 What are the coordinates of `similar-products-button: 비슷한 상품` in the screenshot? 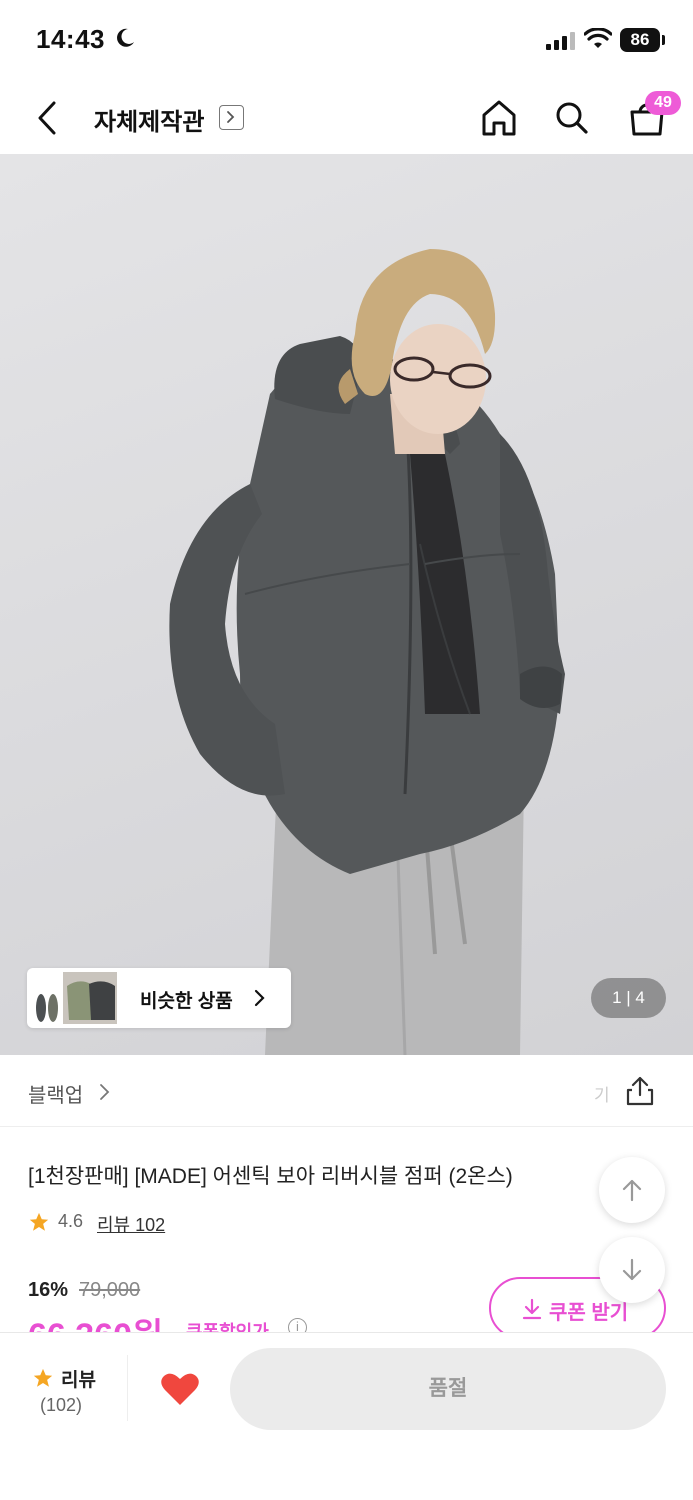 It's located at (159, 998).